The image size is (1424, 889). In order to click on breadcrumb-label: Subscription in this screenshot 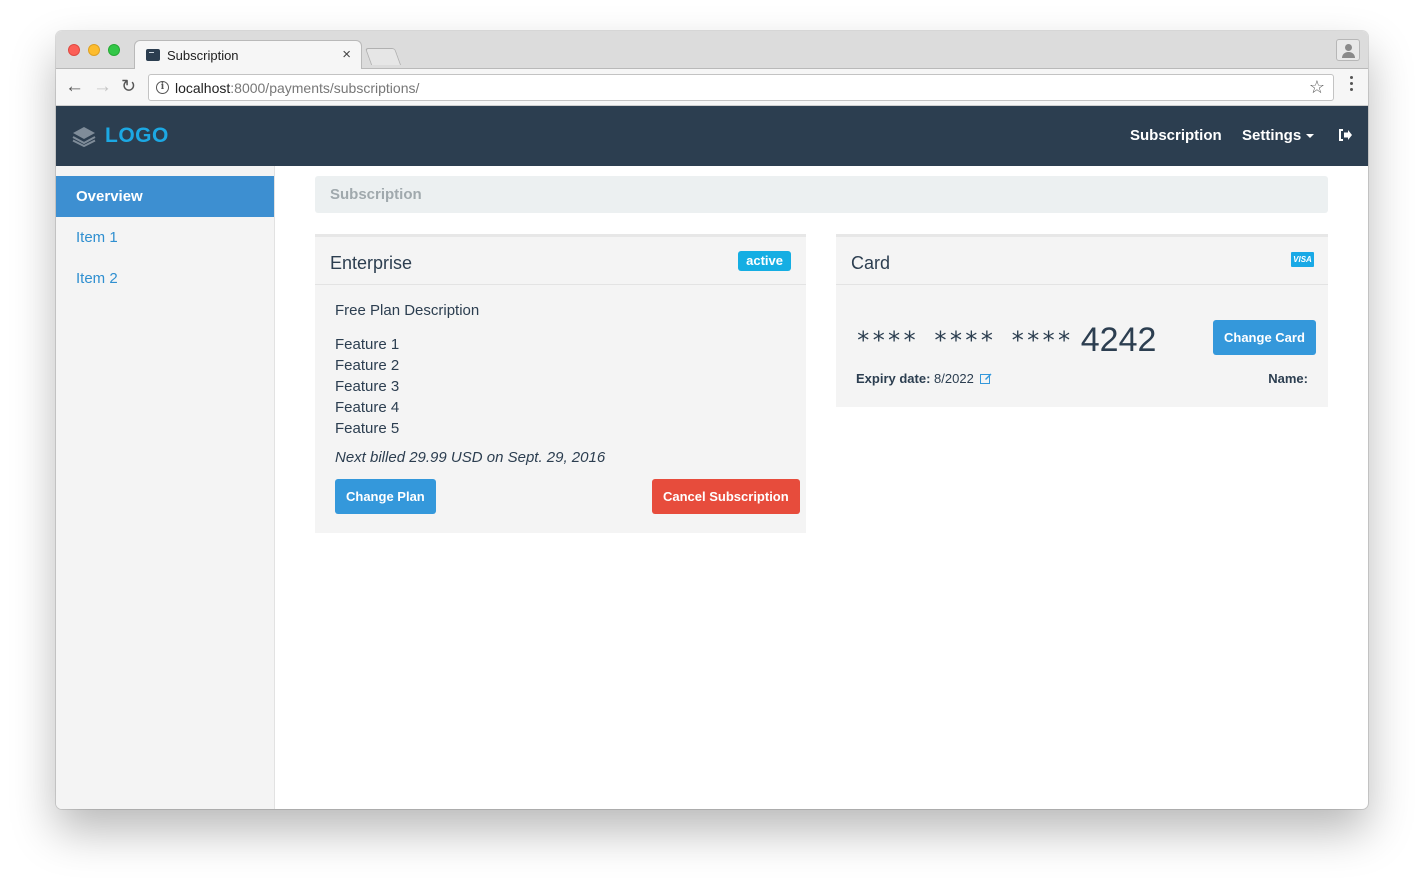, I will do `click(376, 194)`.